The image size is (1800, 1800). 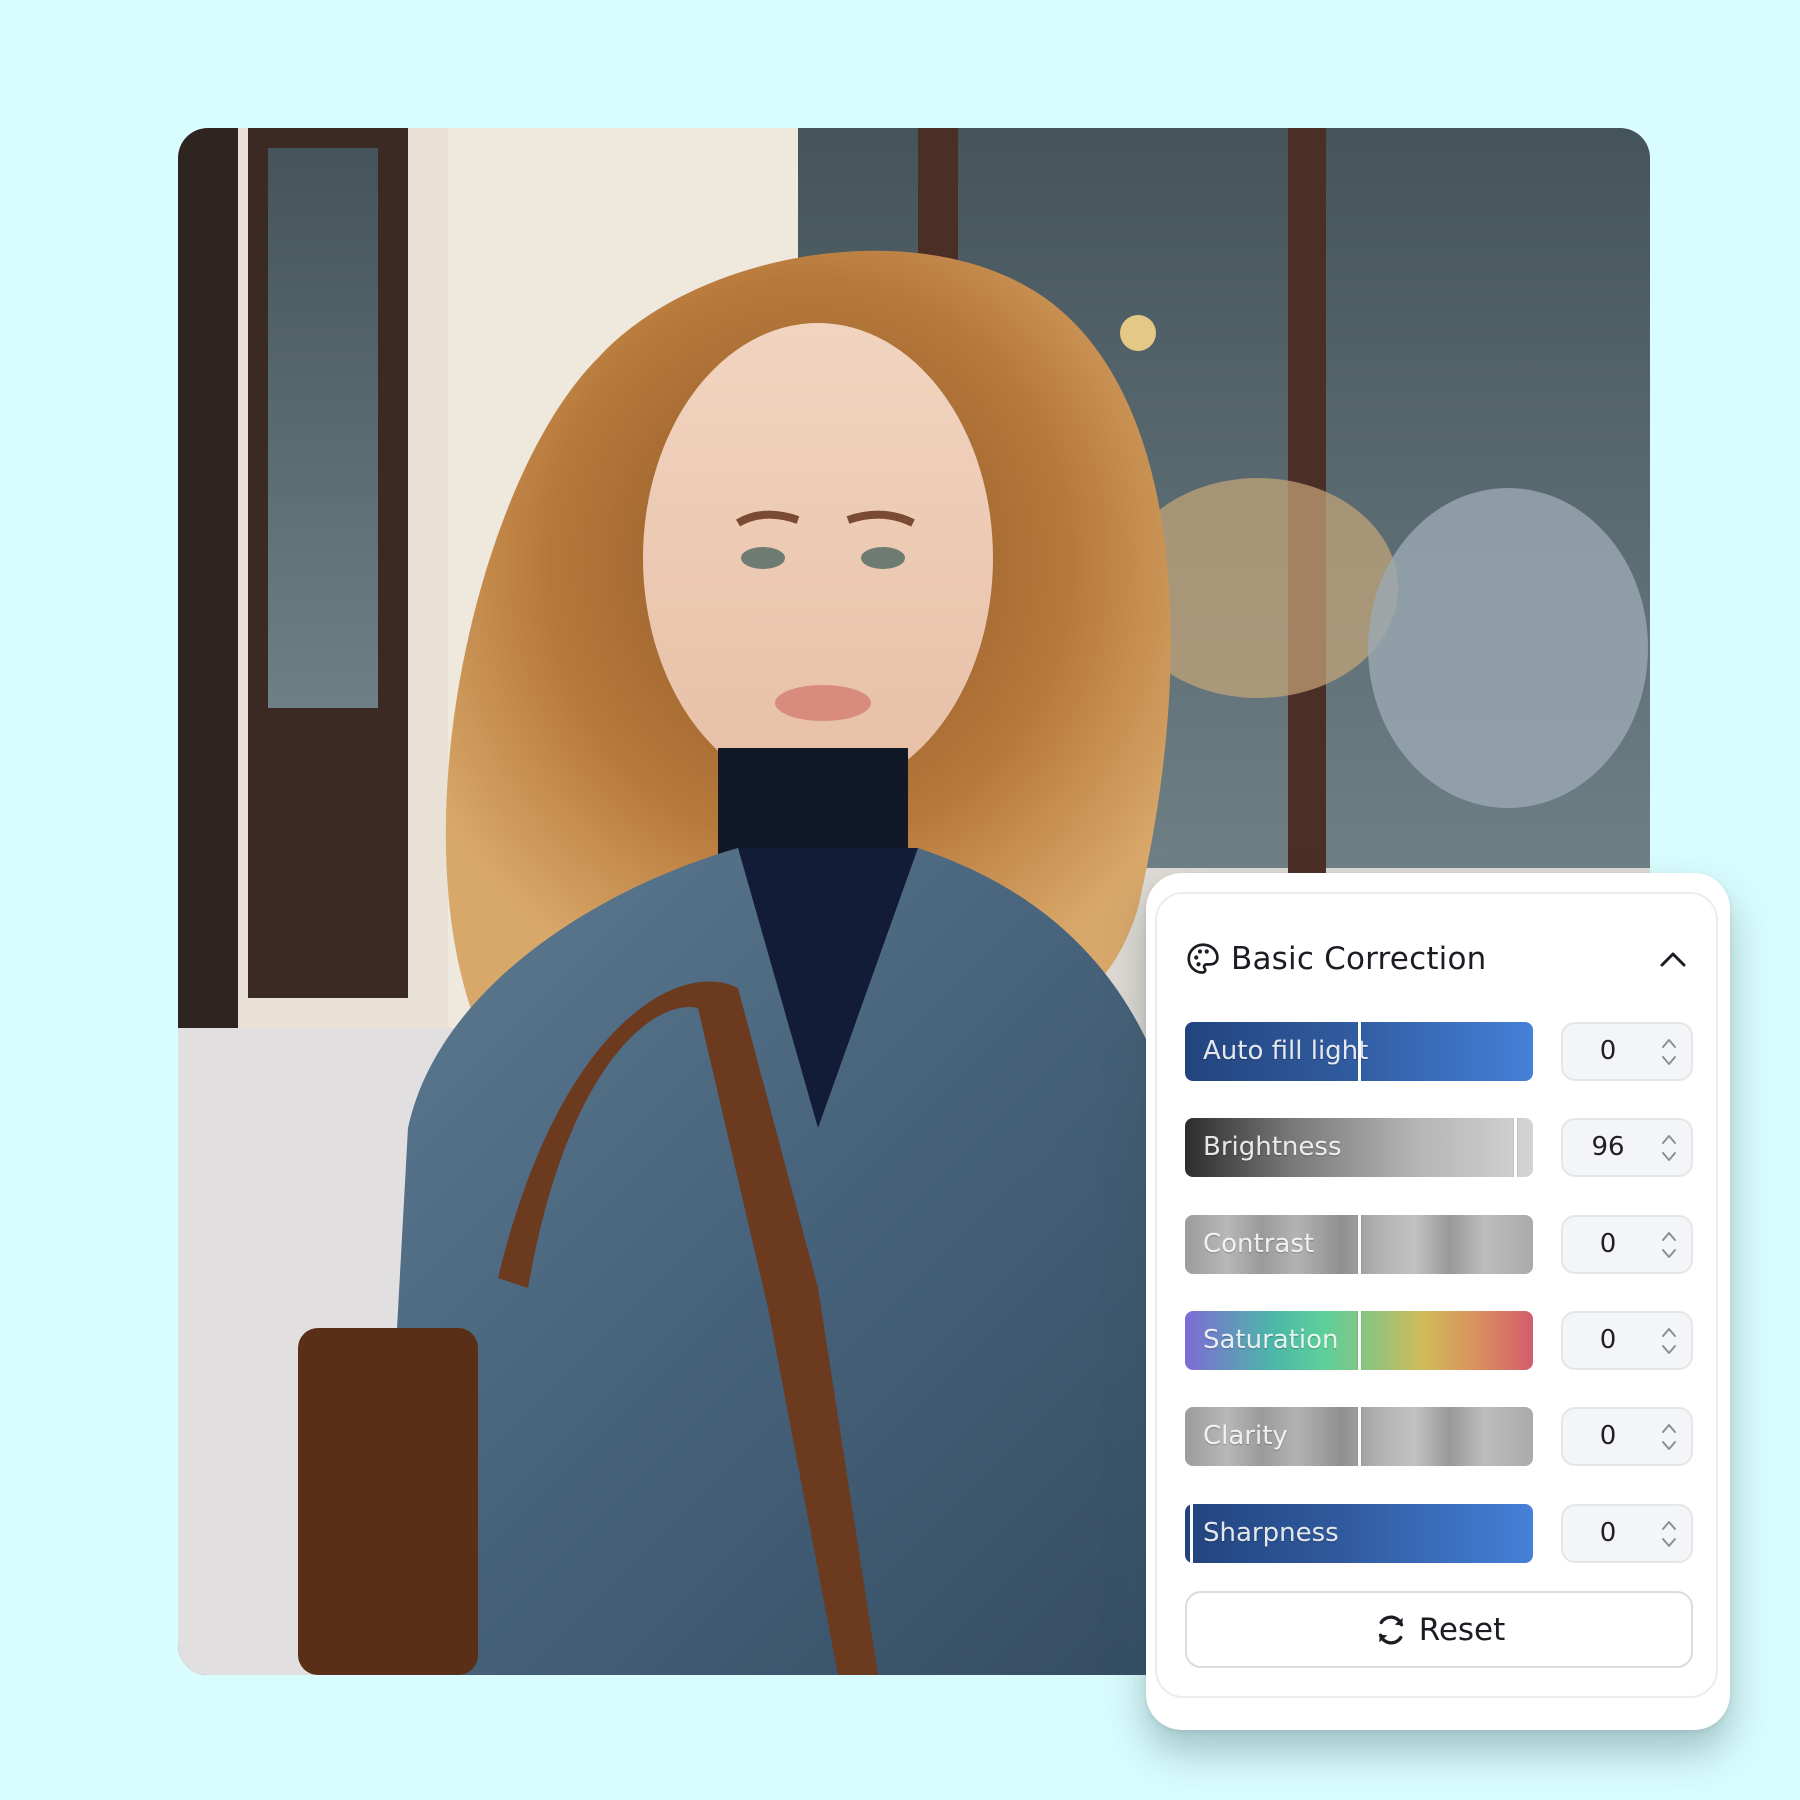 I want to click on control-row-sharpness: Sharpness 0, so click(x=1439, y=1533).